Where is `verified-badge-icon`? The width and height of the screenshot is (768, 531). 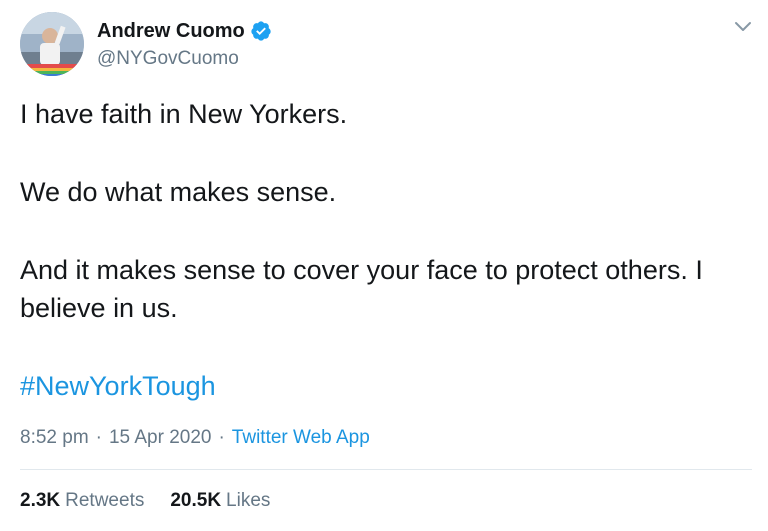 verified-badge-icon is located at coordinates (261, 31).